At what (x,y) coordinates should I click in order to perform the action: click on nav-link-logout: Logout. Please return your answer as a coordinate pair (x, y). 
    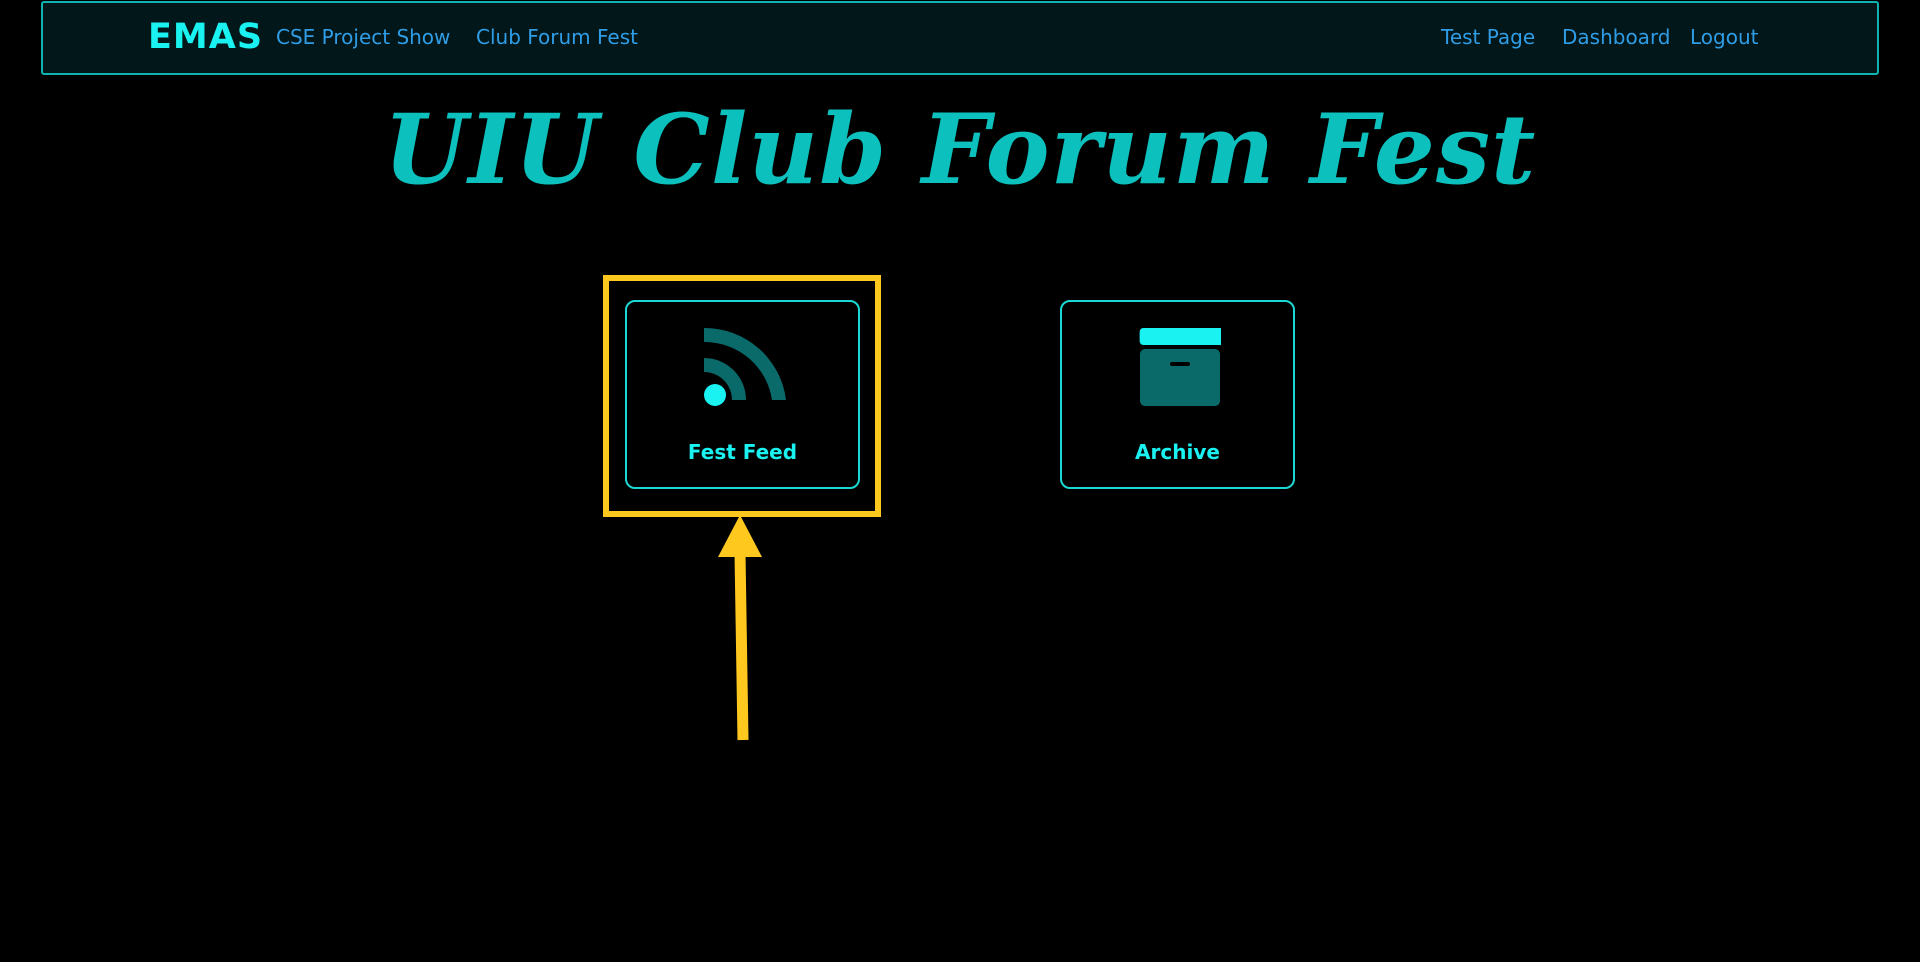
    Looking at the image, I should click on (1724, 37).